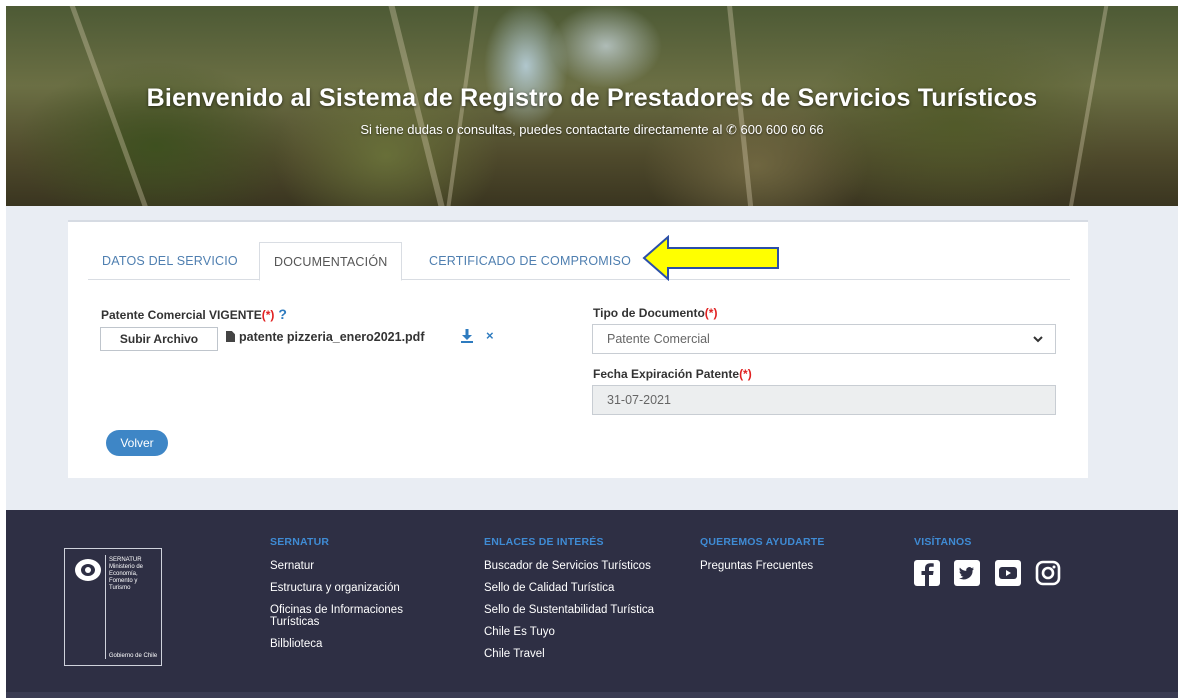 The height and width of the screenshot is (698, 1178). What do you see at coordinates (105, 607) in the screenshot?
I see `logo-divider` at bounding box center [105, 607].